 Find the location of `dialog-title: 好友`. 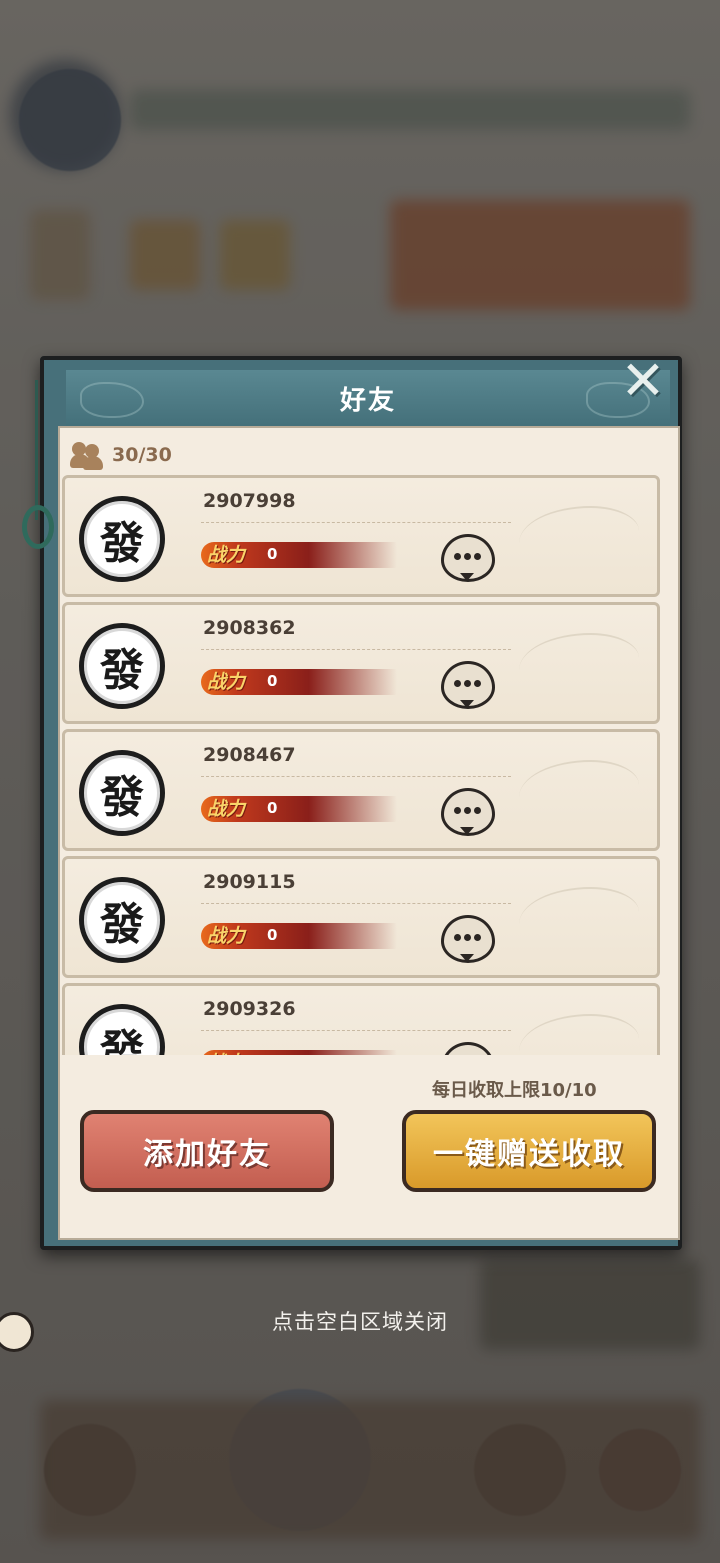

dialog-title: 好友 is located at coordinates (367, 401).